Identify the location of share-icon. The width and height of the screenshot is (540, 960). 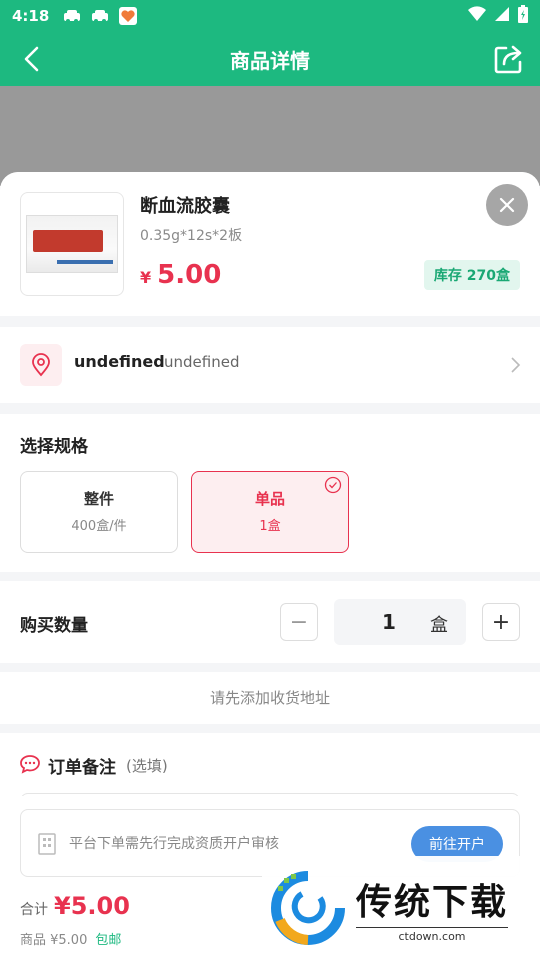
(508, 59).